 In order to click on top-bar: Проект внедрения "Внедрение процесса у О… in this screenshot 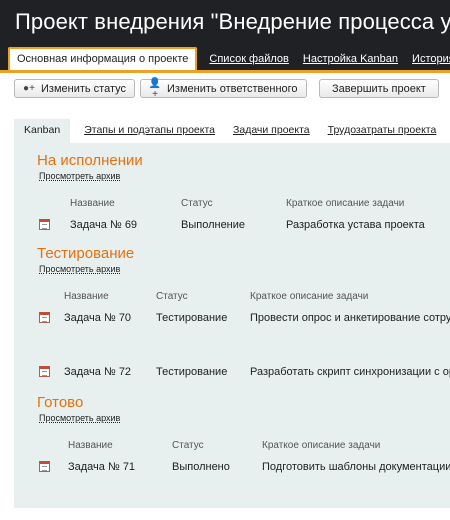, I will do `click(225, 35)`.